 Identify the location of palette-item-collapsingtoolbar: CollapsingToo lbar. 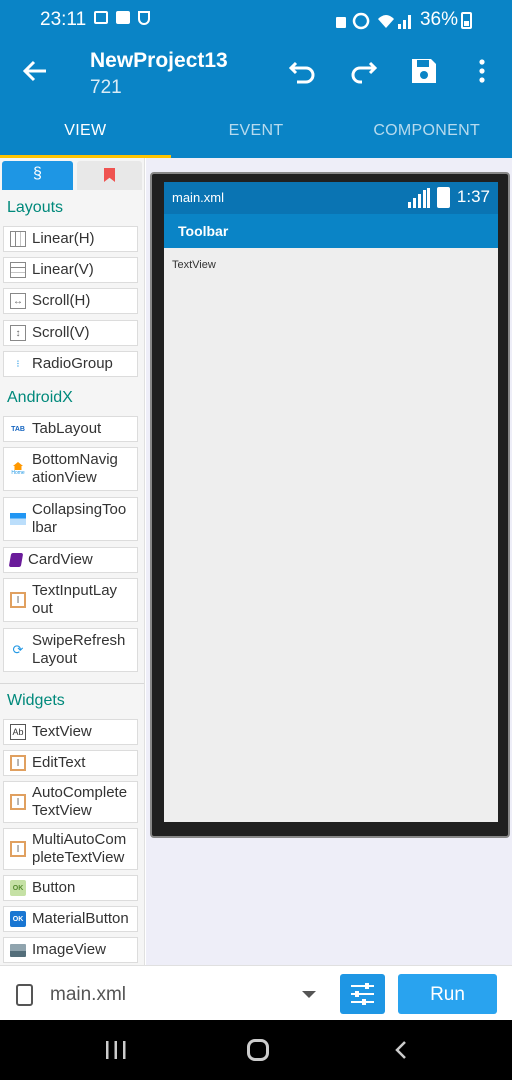
(70, 519).